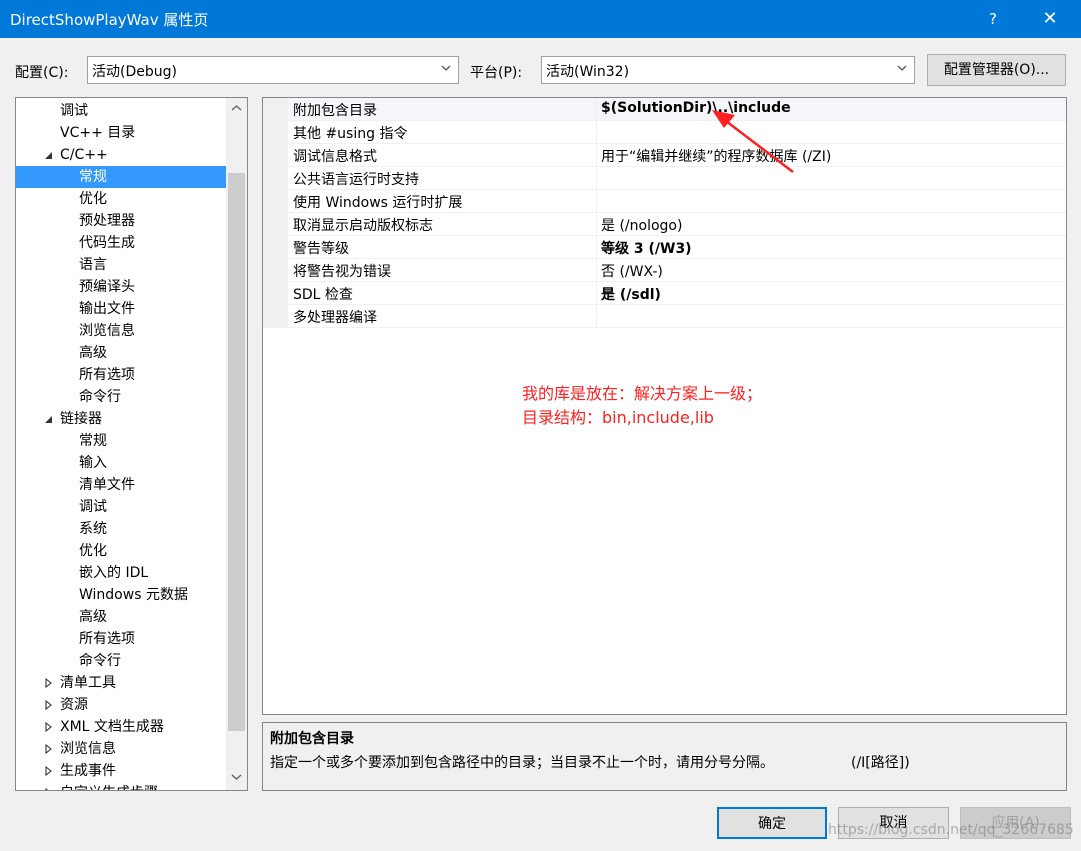 The height and width of the screenshot is (851, 1081). What do you see at coordinates (632, 271) in the screenshot?
I see `property-value: 否 (/WX-)` at bounding box center [632, 271].